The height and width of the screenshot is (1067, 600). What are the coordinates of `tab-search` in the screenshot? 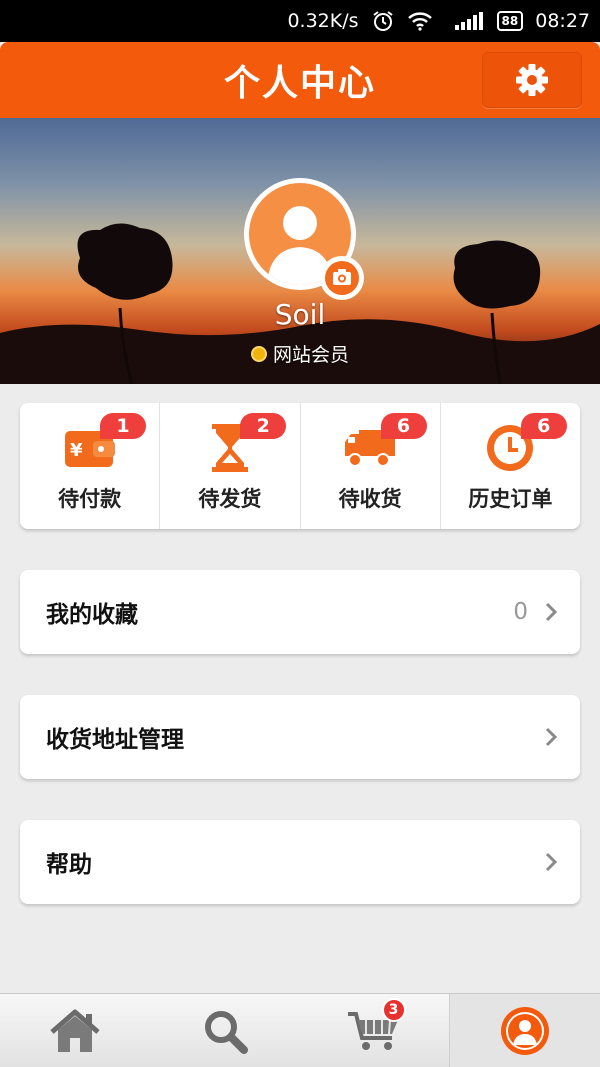 It's located at (225, 1030).